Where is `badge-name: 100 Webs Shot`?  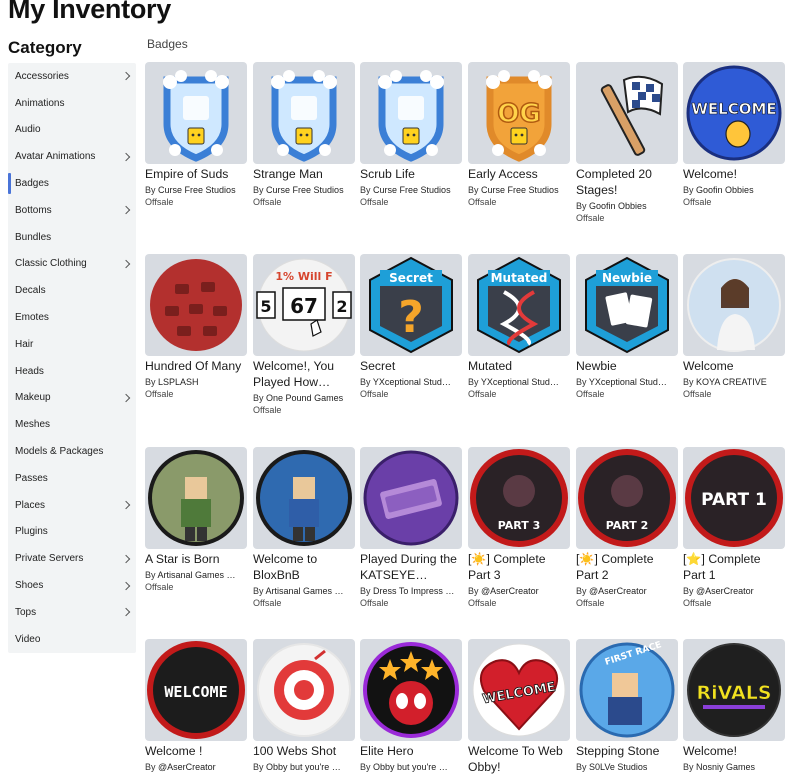
badge-name: 100 Webs Shot is located at coordinates (304, 751).